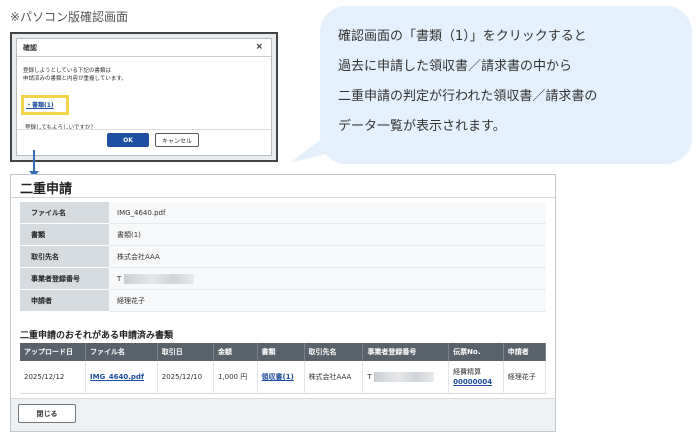  Describe the element at coordinates (334, 352) in the screenshot. I see `column-header: 取引先名` at that location.